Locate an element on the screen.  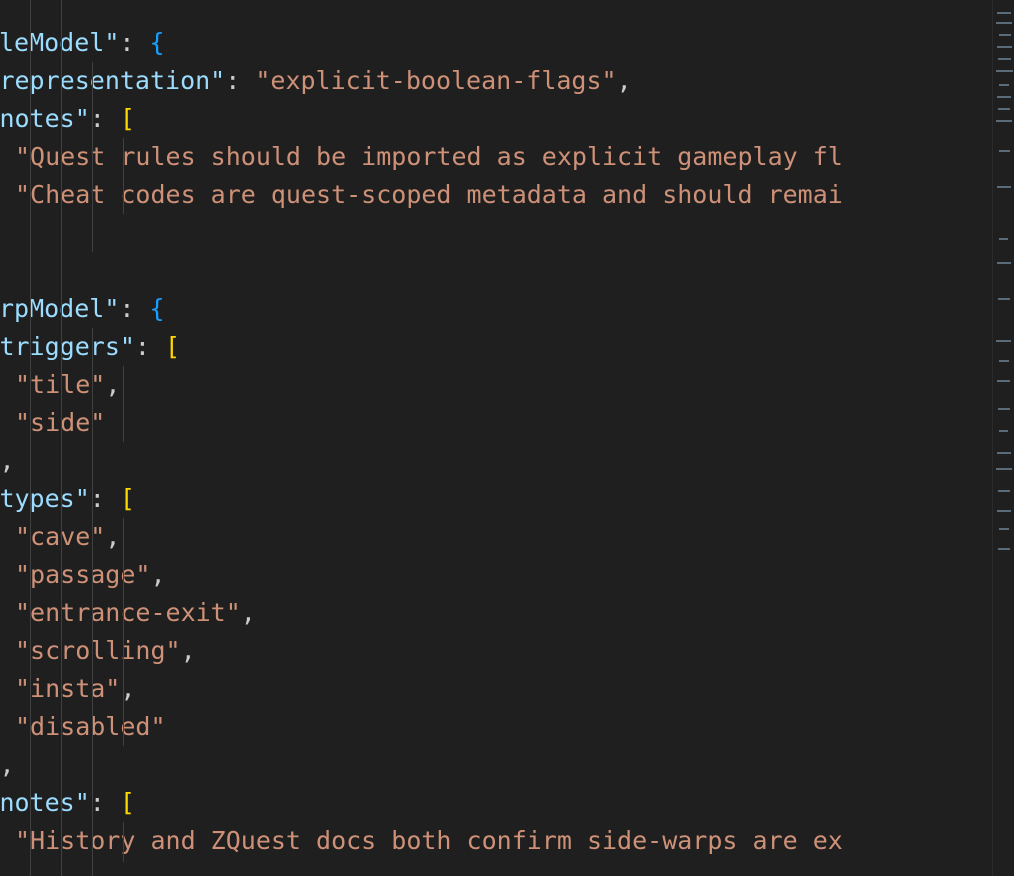
code-line: "passage", is located at coordinates (90, 575).